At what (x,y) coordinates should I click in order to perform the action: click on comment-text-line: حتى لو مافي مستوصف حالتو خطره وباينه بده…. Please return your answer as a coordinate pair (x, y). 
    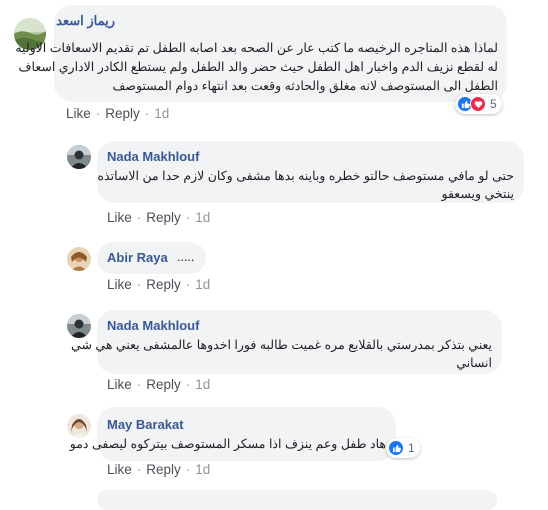
    Looking at the image, I should click on (306, 176).